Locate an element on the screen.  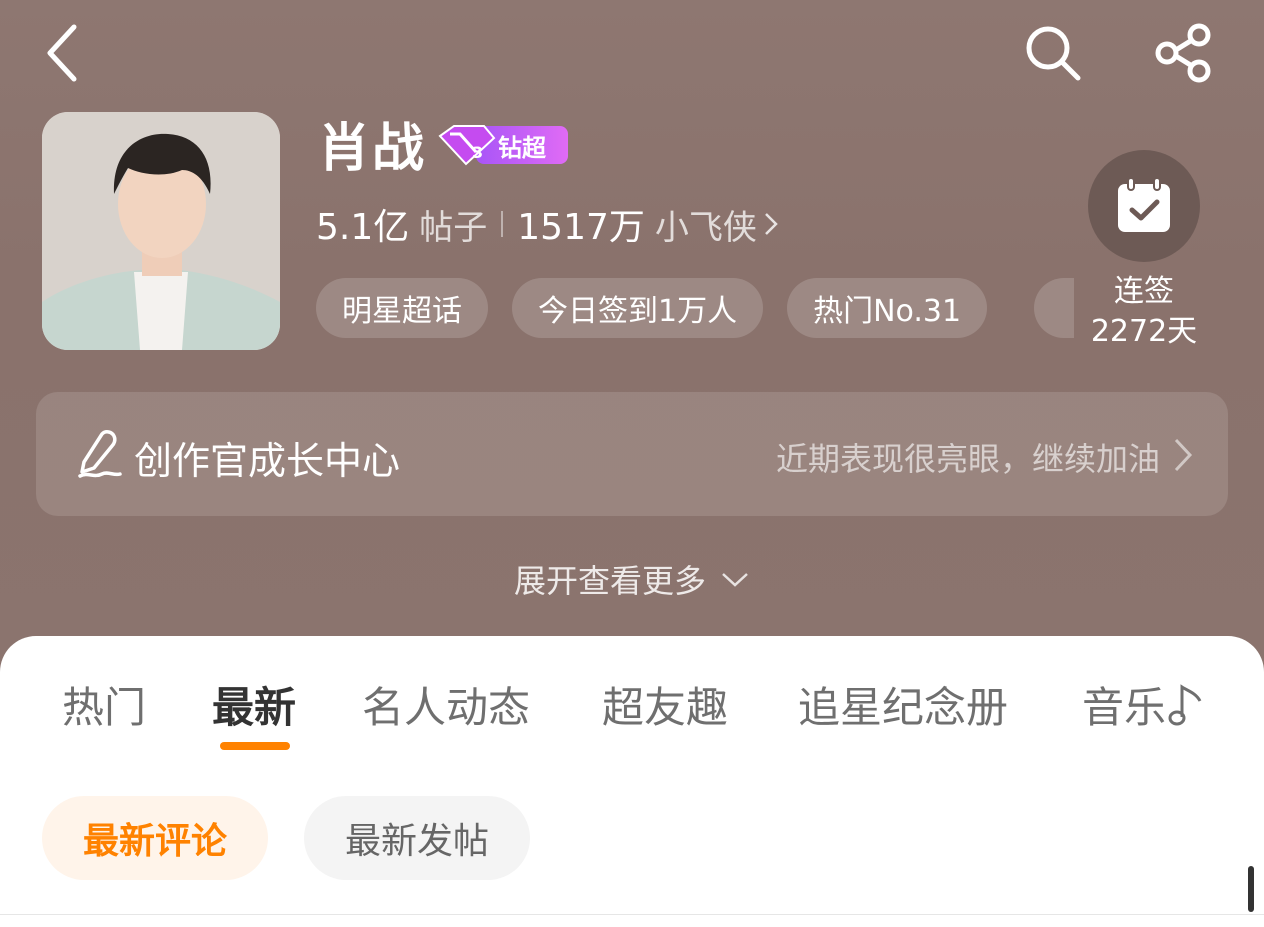
expand-label: 展开查看更多 is located at coordinates (609, 581).